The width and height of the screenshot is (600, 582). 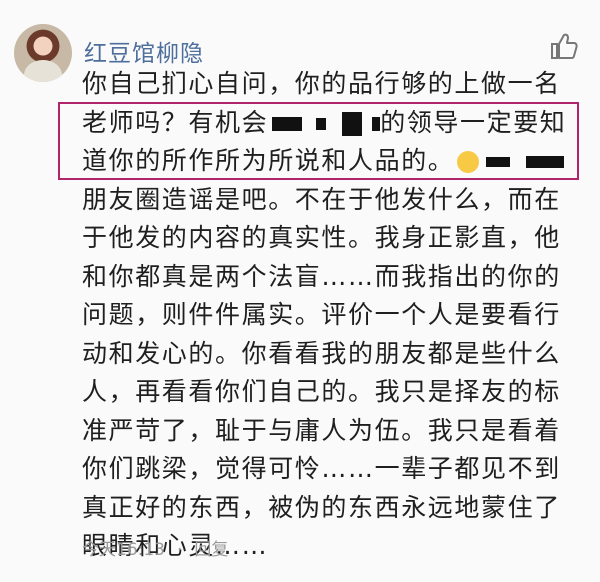 I want to click on timestamp: 今天16:13, so click(x=123, y=550).